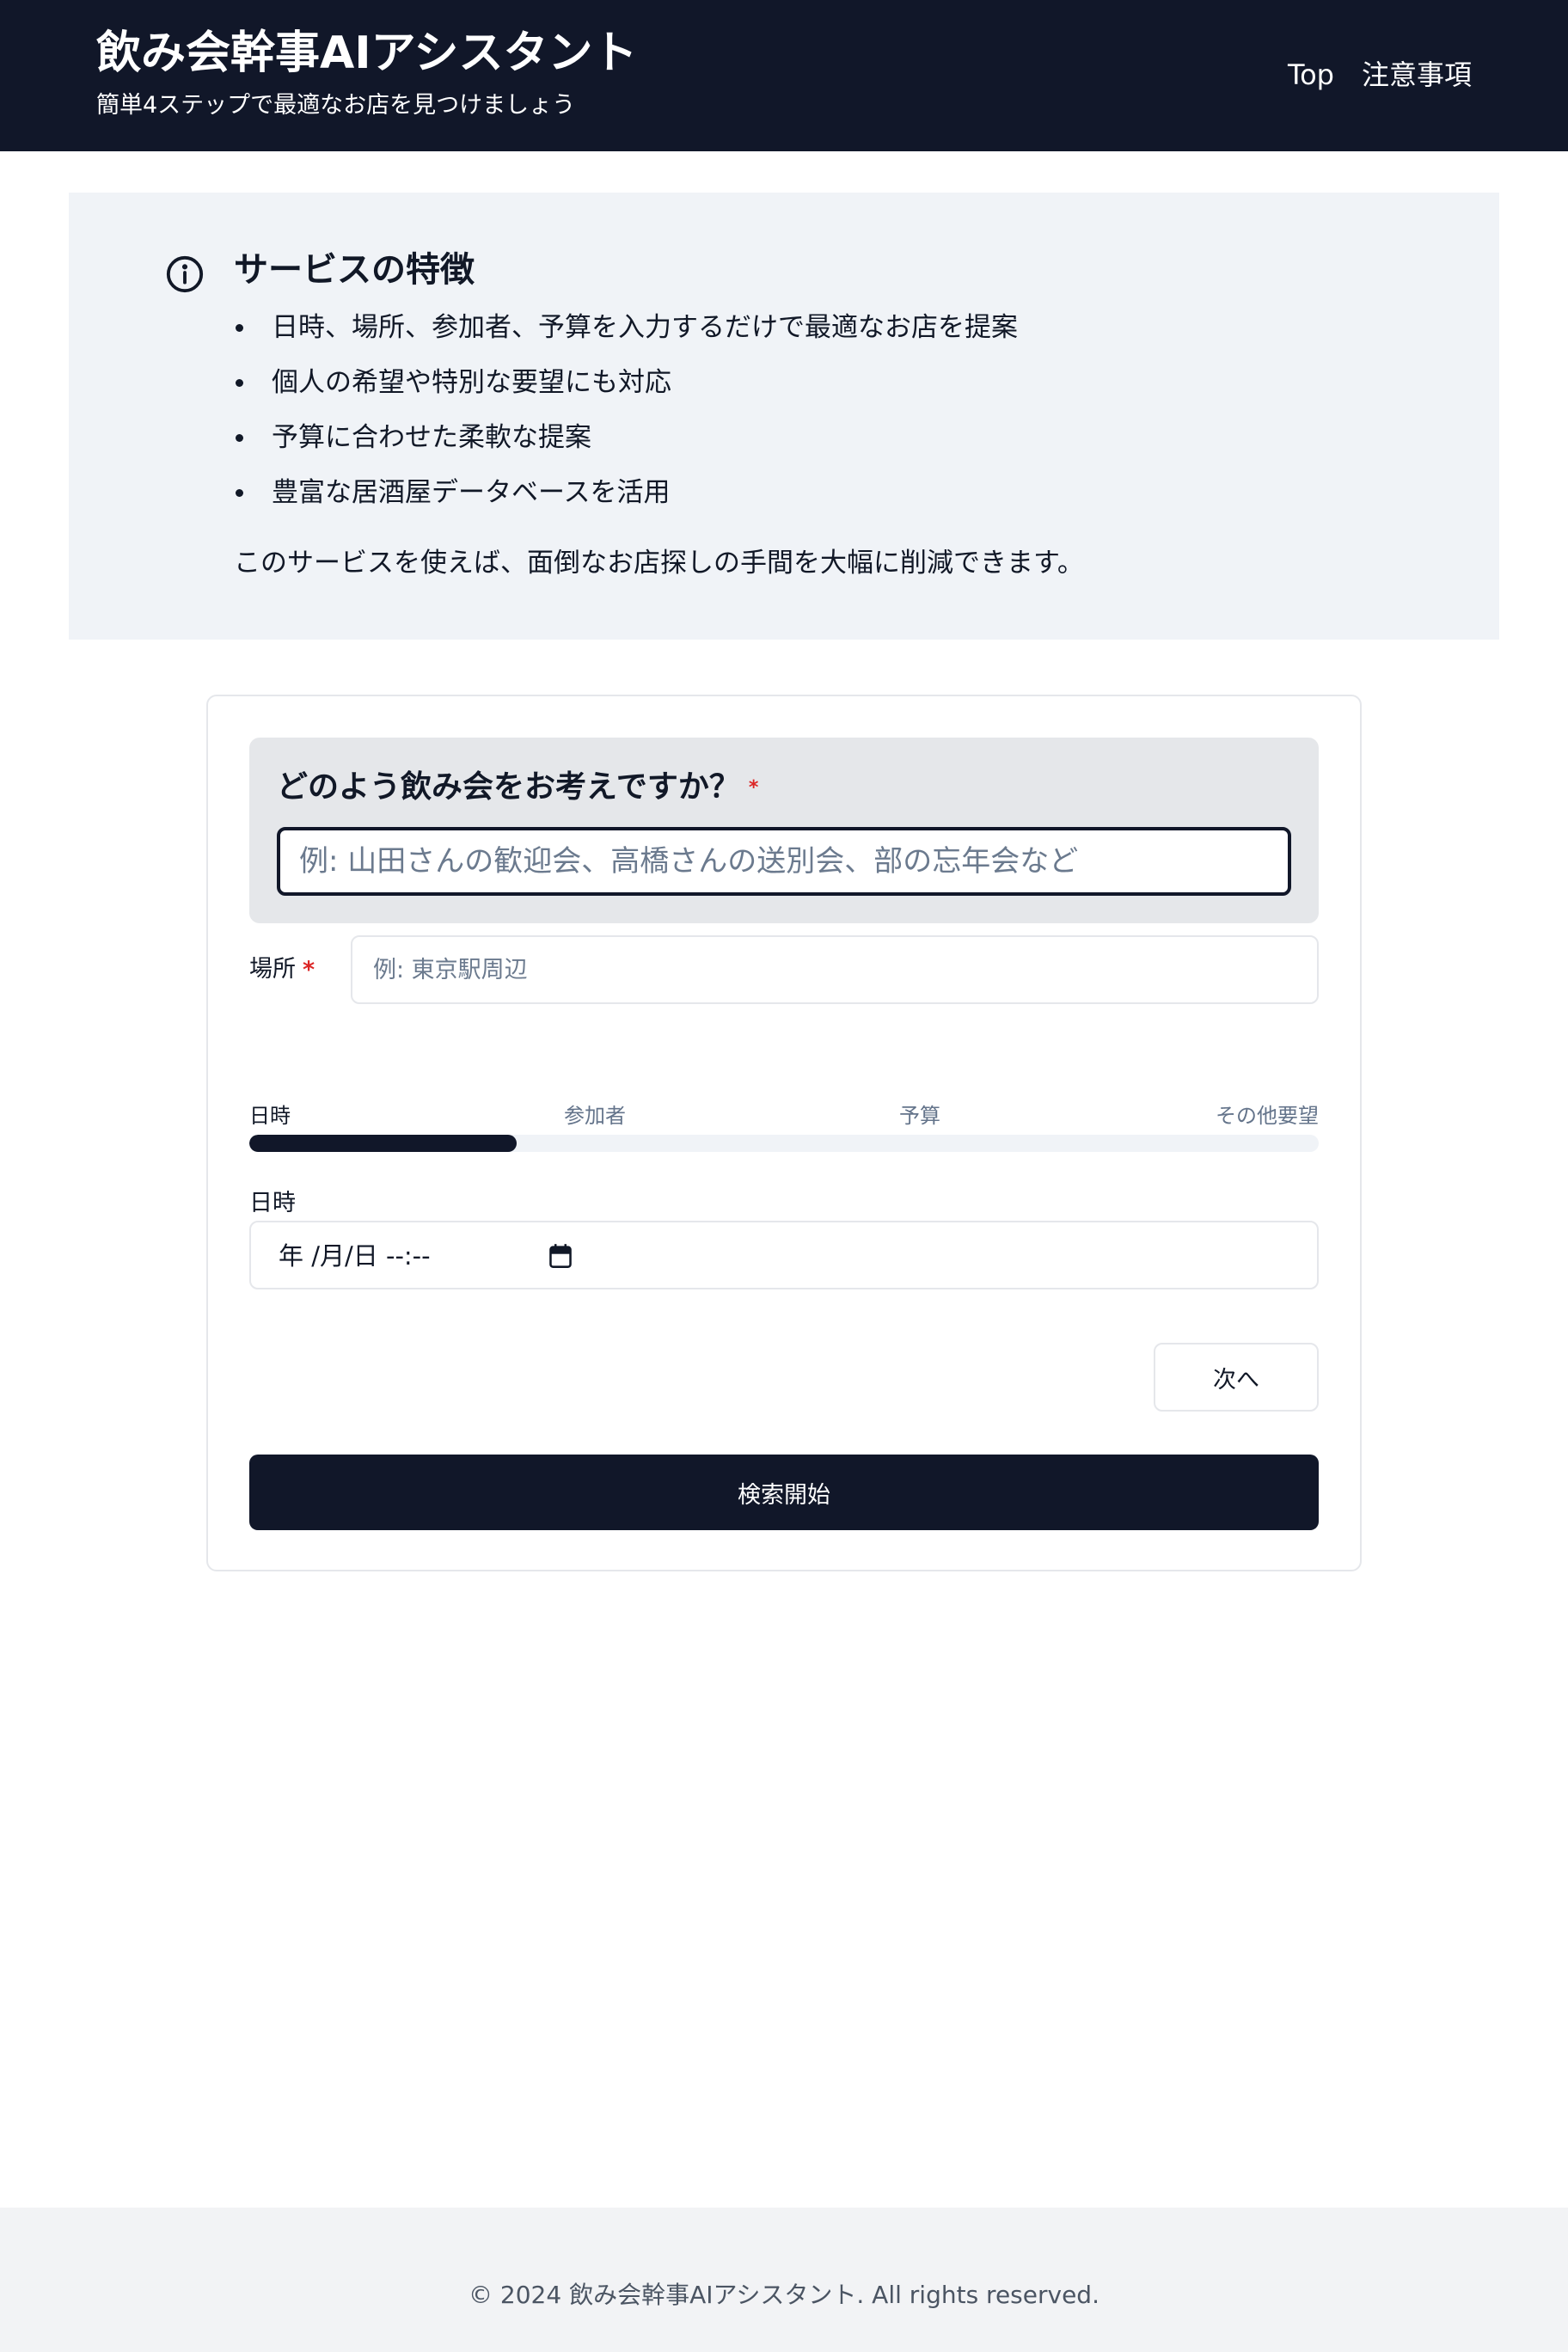  I want to click on location-label-text: 場所, so click(272, 969).